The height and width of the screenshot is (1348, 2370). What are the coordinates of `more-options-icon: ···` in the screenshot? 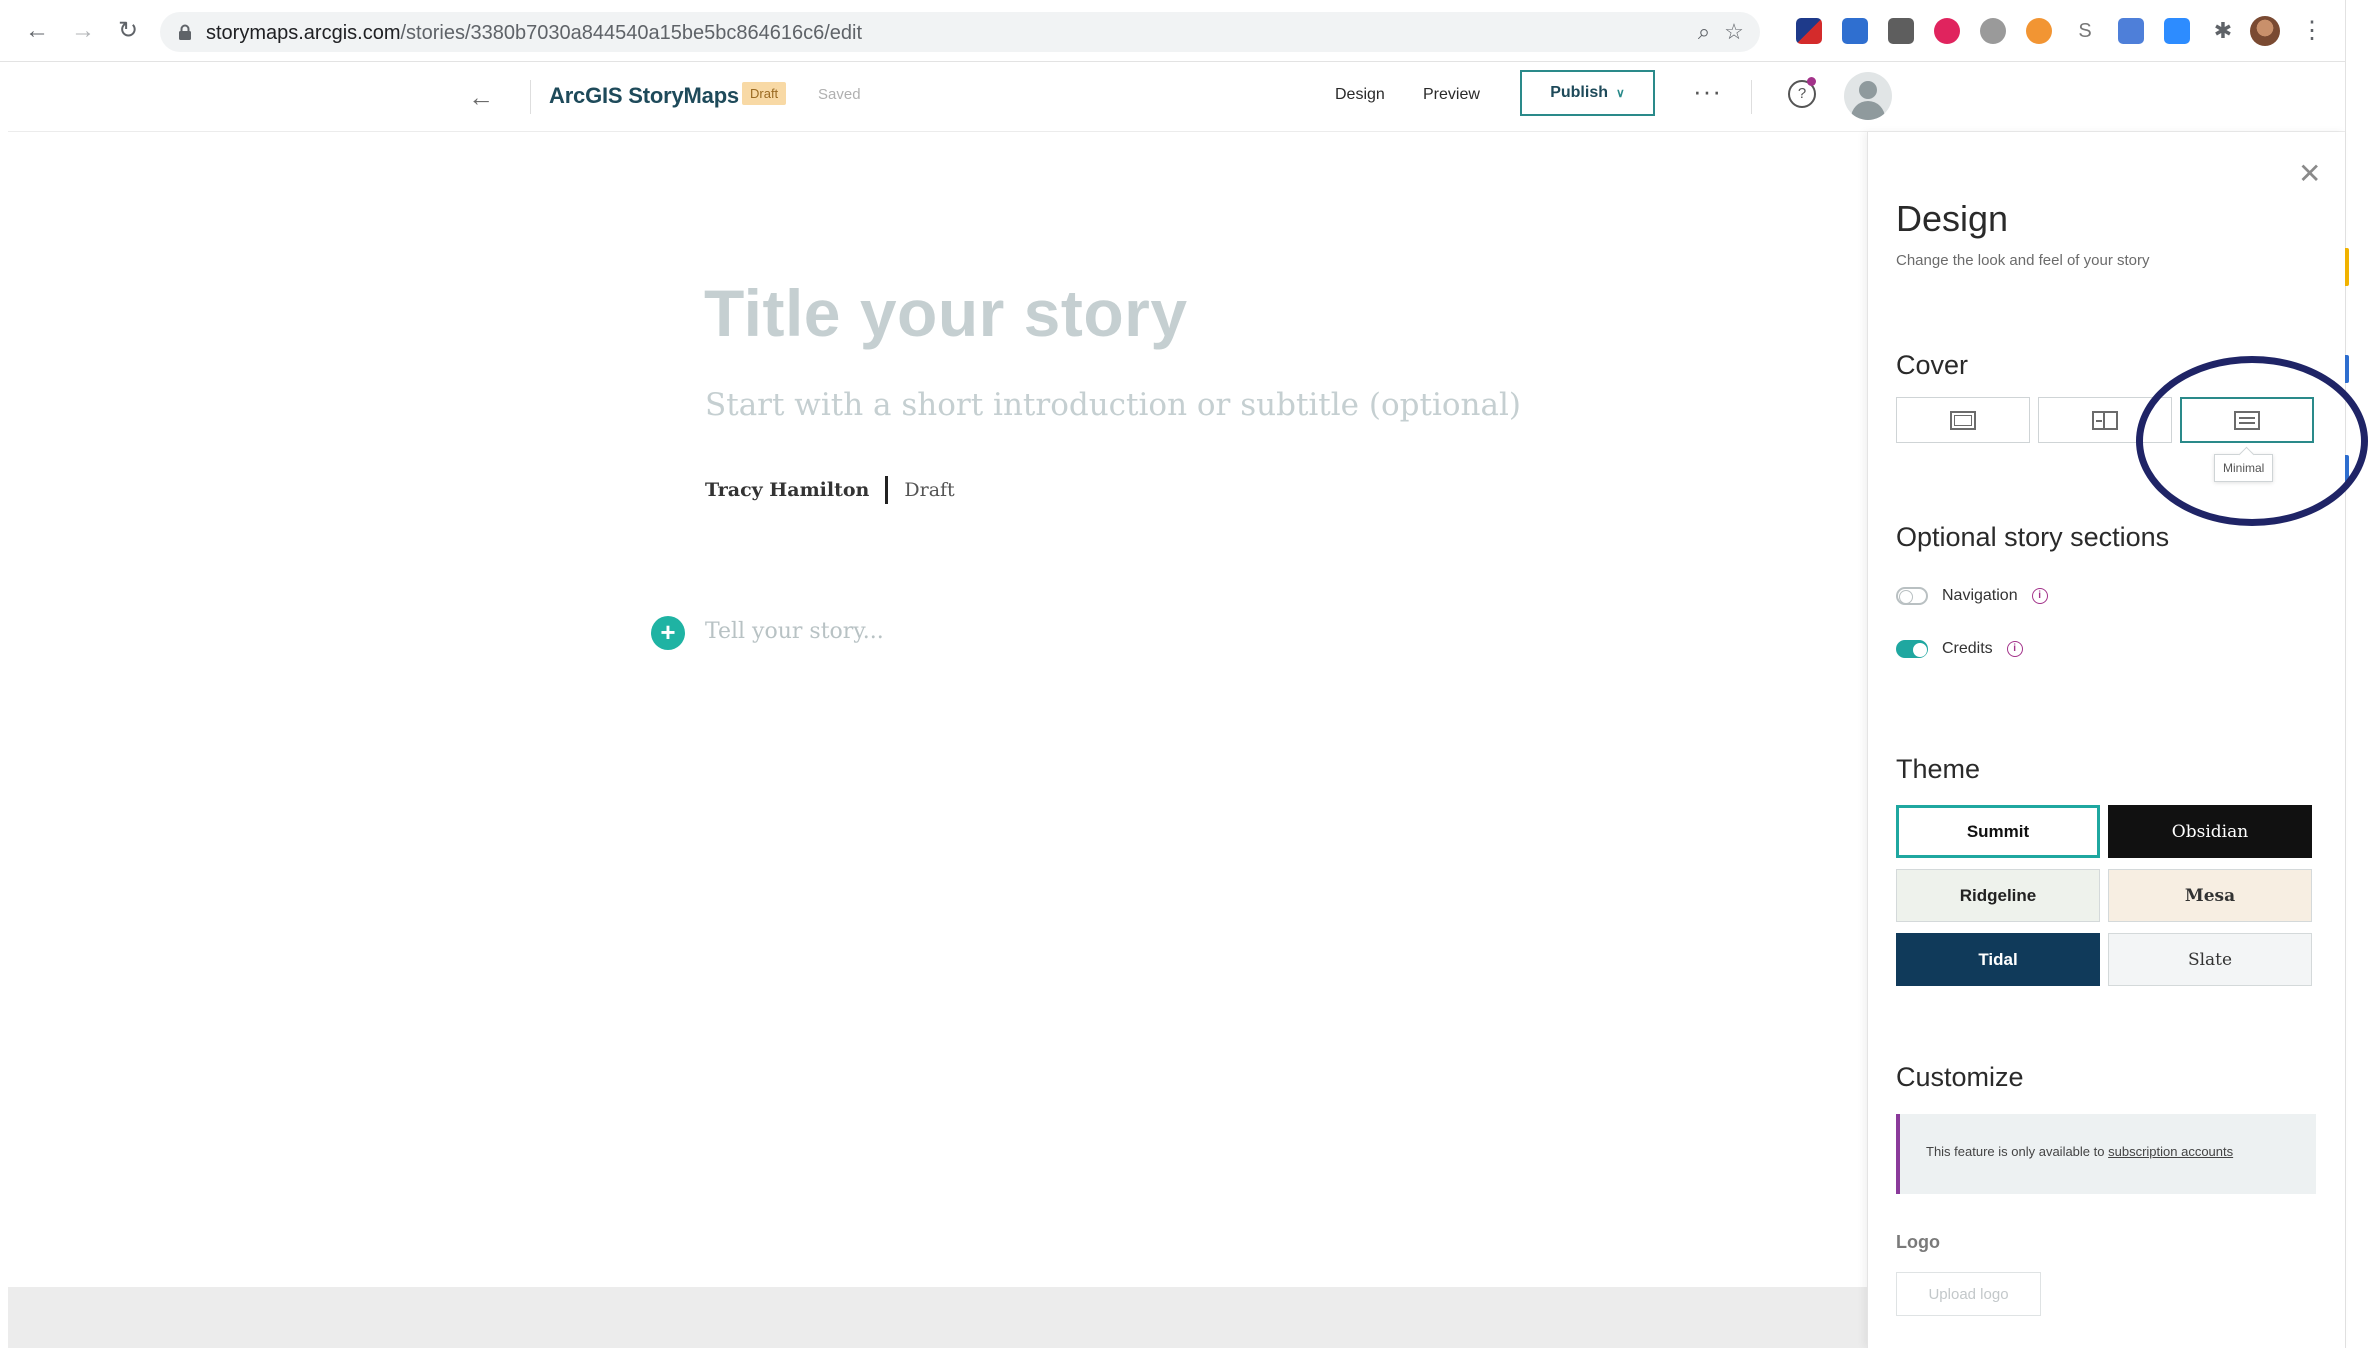 It's located at (1707, 91).